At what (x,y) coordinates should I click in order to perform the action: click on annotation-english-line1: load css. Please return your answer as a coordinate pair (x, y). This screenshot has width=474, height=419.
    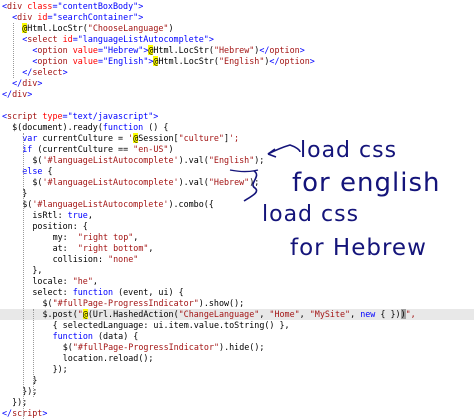
    Looking at the image, I should click on (349, 150).